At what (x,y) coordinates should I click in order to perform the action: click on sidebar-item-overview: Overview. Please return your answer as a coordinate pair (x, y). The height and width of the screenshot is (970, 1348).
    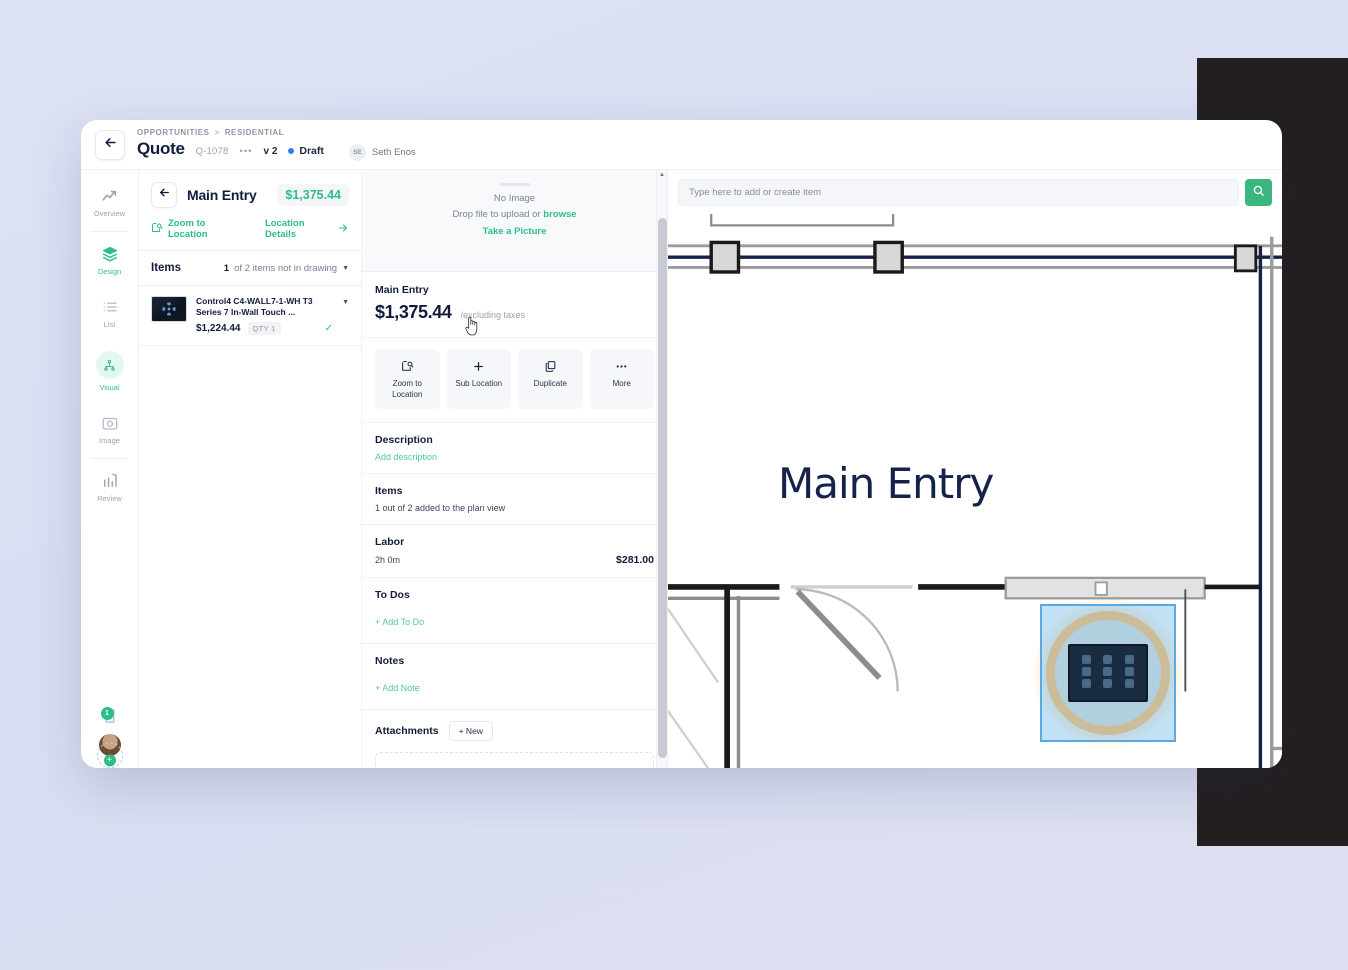
    Looking at the image, I should click on (109, 202).